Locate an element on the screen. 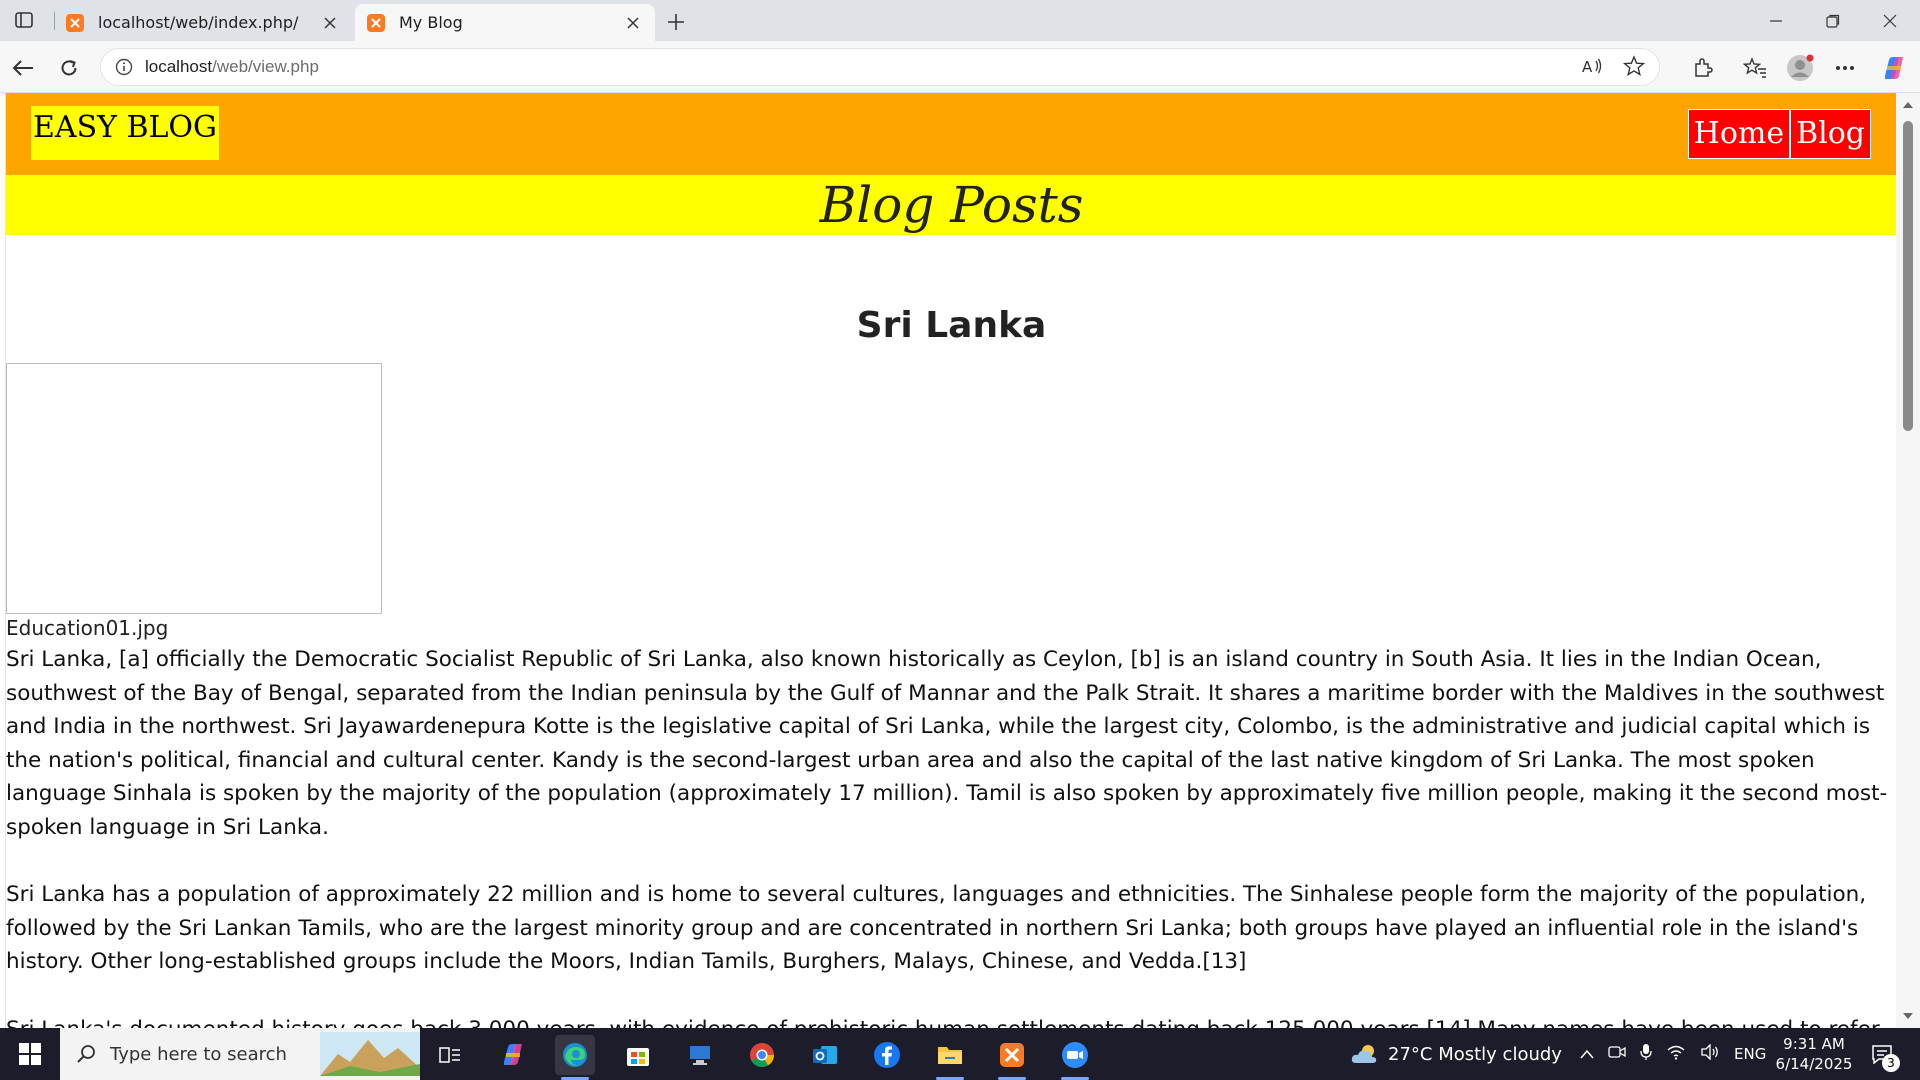 Image resolution: width=1920 pixels, height=1080 pixels. image-alt-text: Education01.jpg is located at coordinates (87, 628).